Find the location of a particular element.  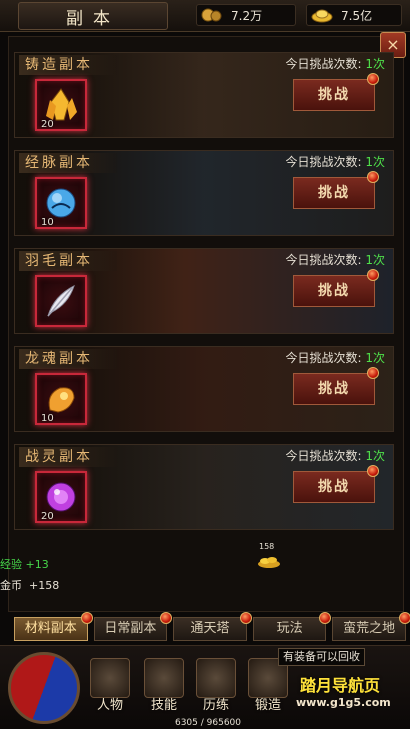

tab-label: 玩法 is located at coordinates (289, 628).